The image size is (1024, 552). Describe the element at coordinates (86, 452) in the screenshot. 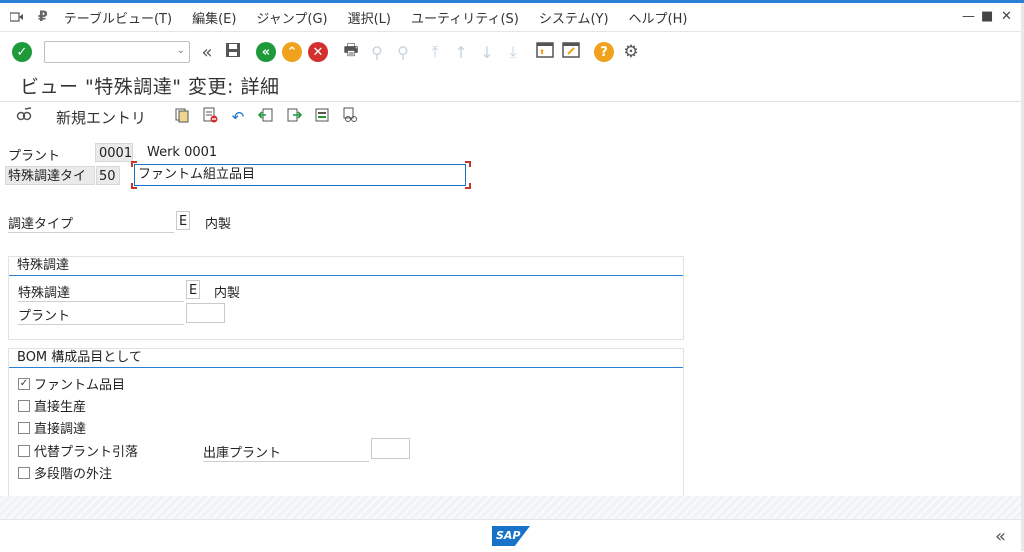

I see `alt-plant-withdrawal-label: 代替プラント引落` at that location.